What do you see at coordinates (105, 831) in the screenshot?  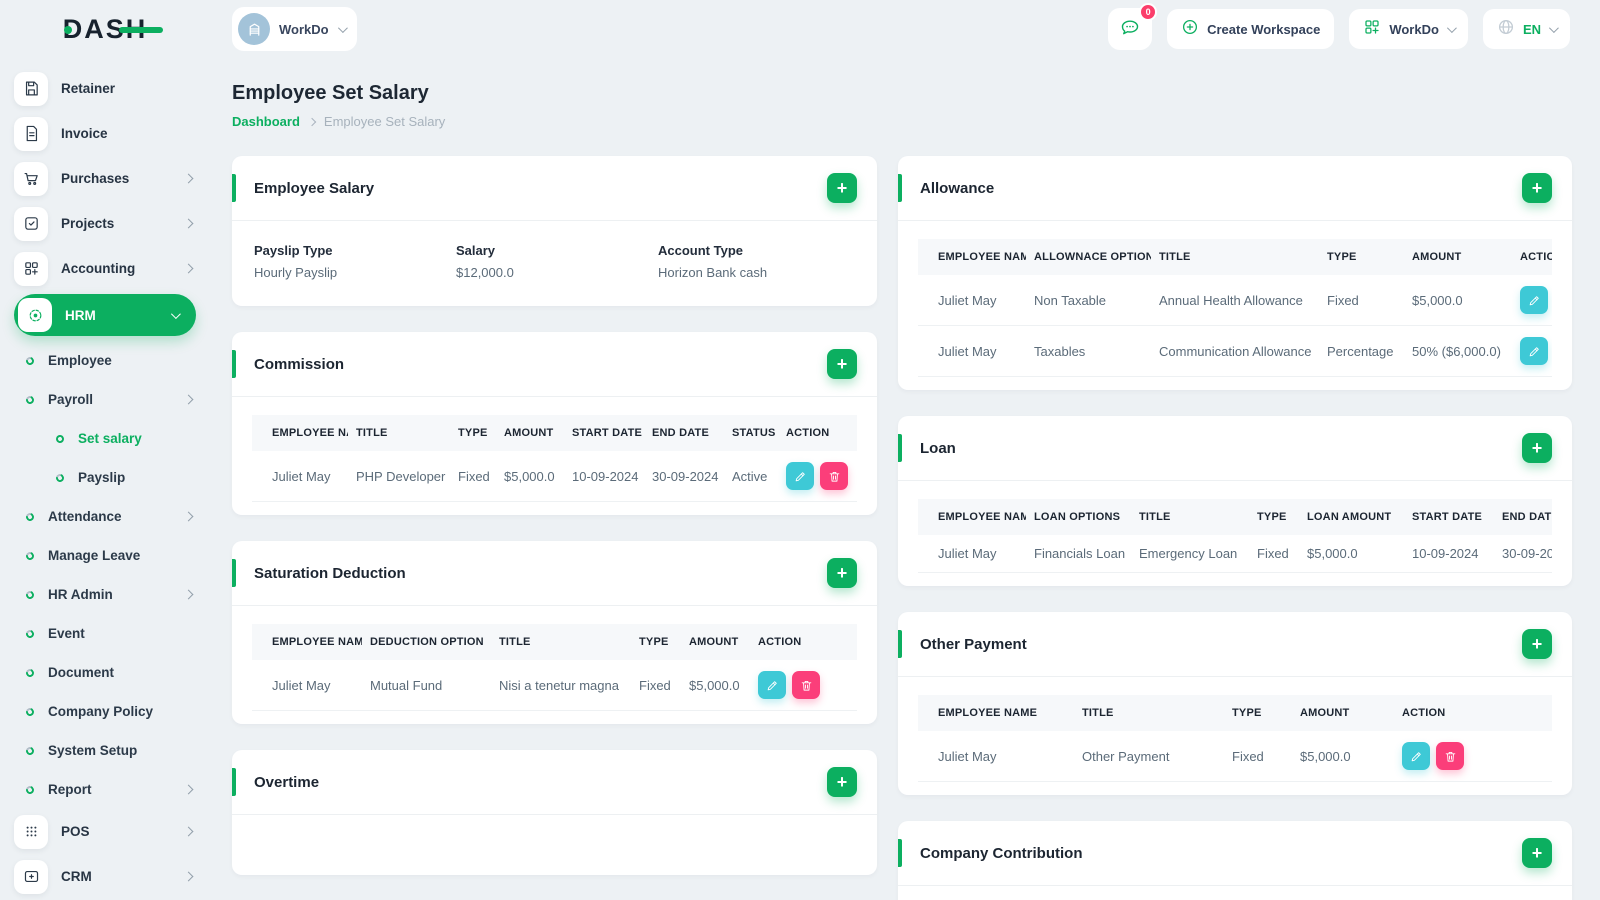 I see `sidebar-item-pos: POS` at bounding box center [105, 831].